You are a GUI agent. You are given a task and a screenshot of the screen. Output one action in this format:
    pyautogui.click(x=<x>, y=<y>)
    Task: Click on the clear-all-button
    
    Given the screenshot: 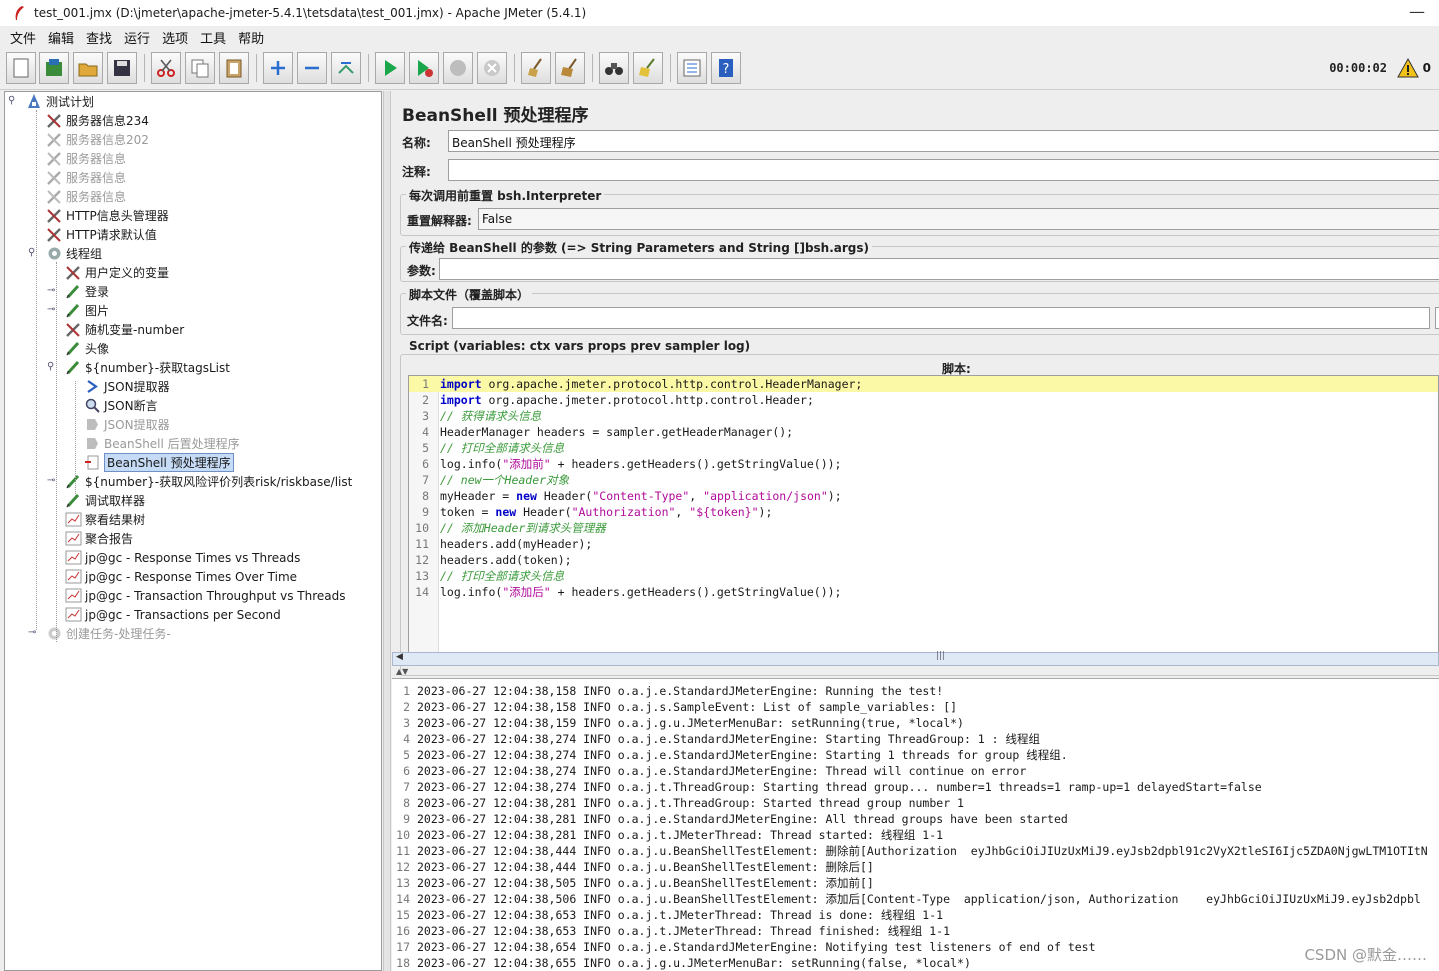 What is the action you would take?
    pyautogui.click(x=570, y=68)
    